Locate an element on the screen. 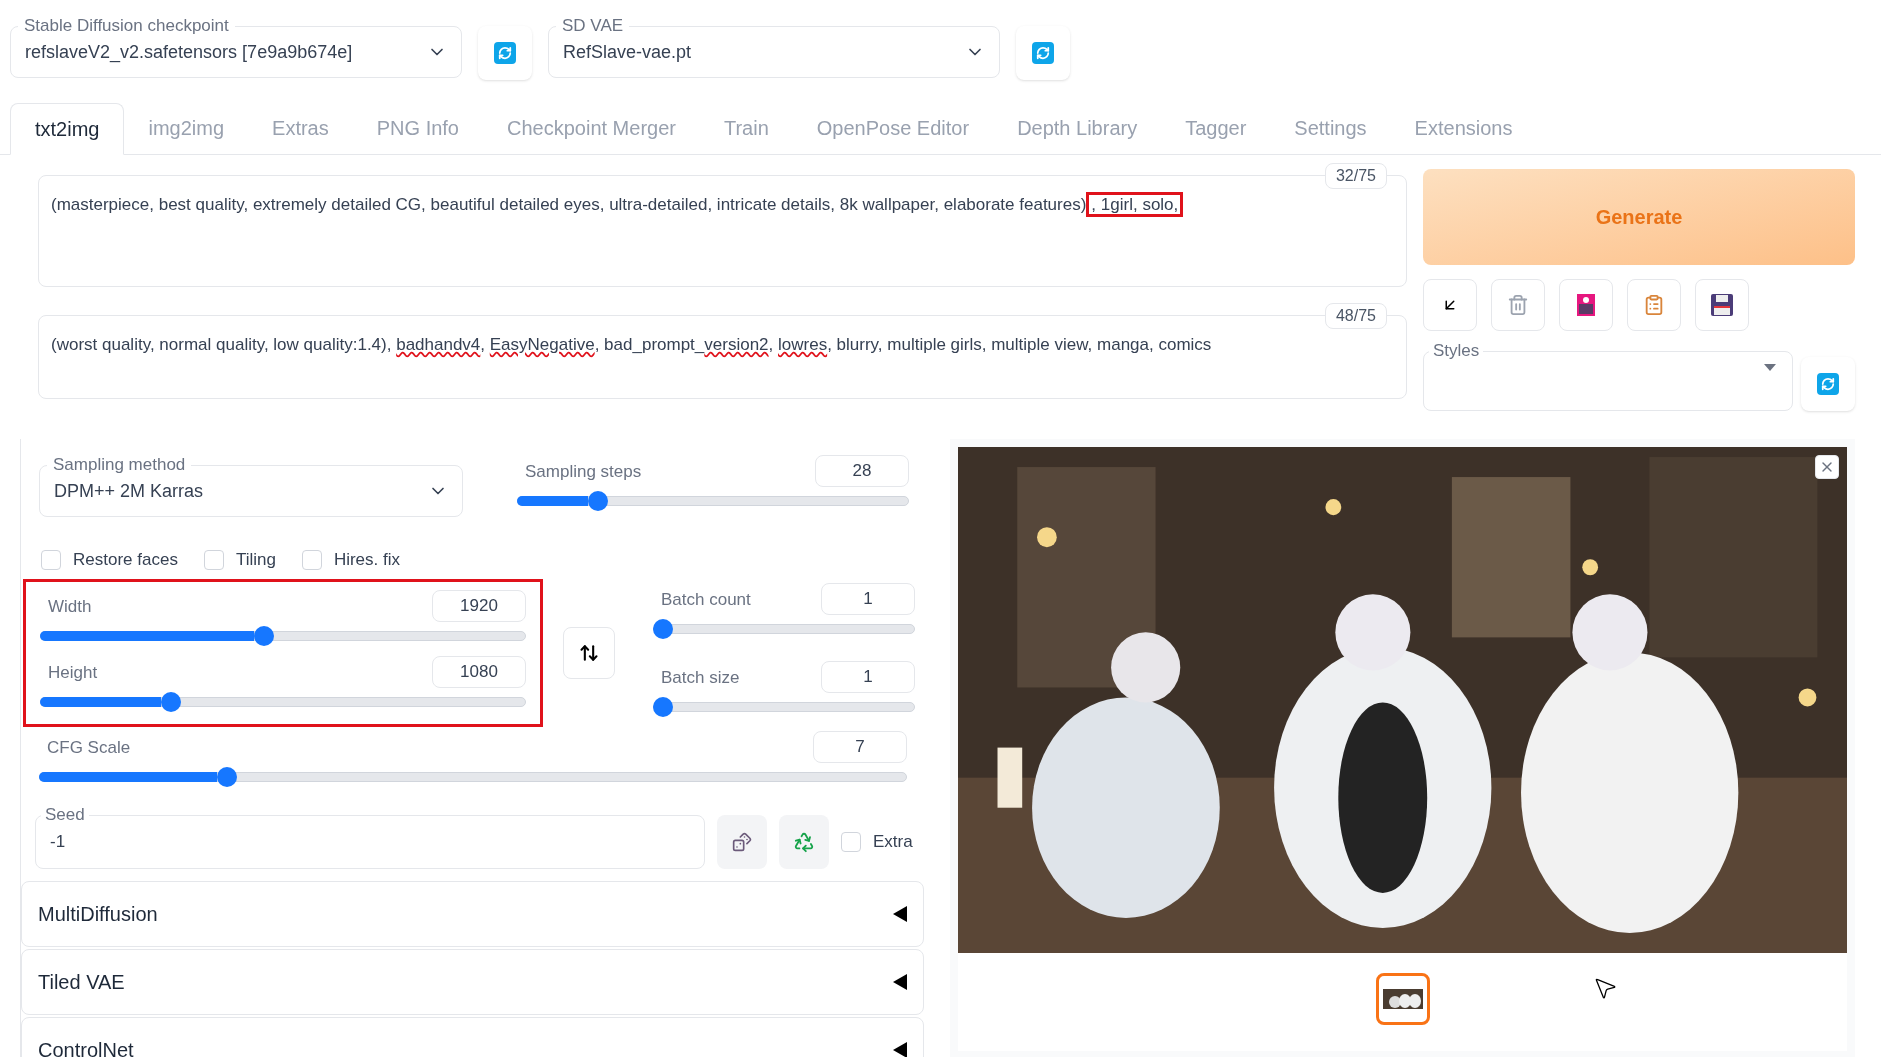 The image size is (1881, 1057). dice-icon is located at coordinates (742, 841).